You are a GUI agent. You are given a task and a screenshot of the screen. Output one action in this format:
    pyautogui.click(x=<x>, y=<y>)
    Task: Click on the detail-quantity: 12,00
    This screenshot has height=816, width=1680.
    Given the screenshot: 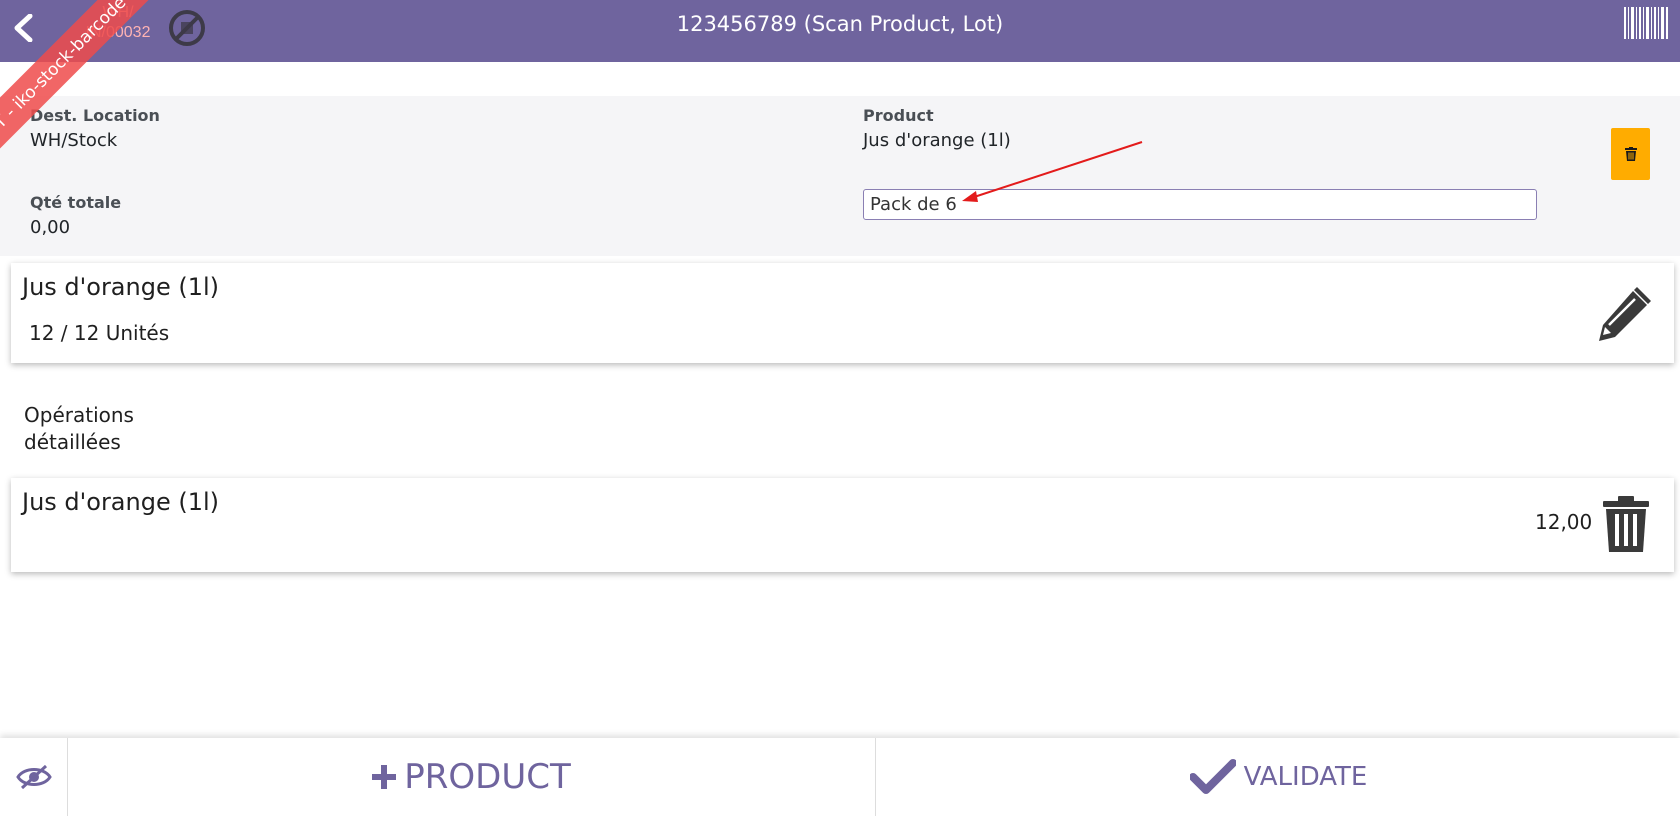 What is the action you would take?
    pyautogui.click(x=1564, y=522)
    